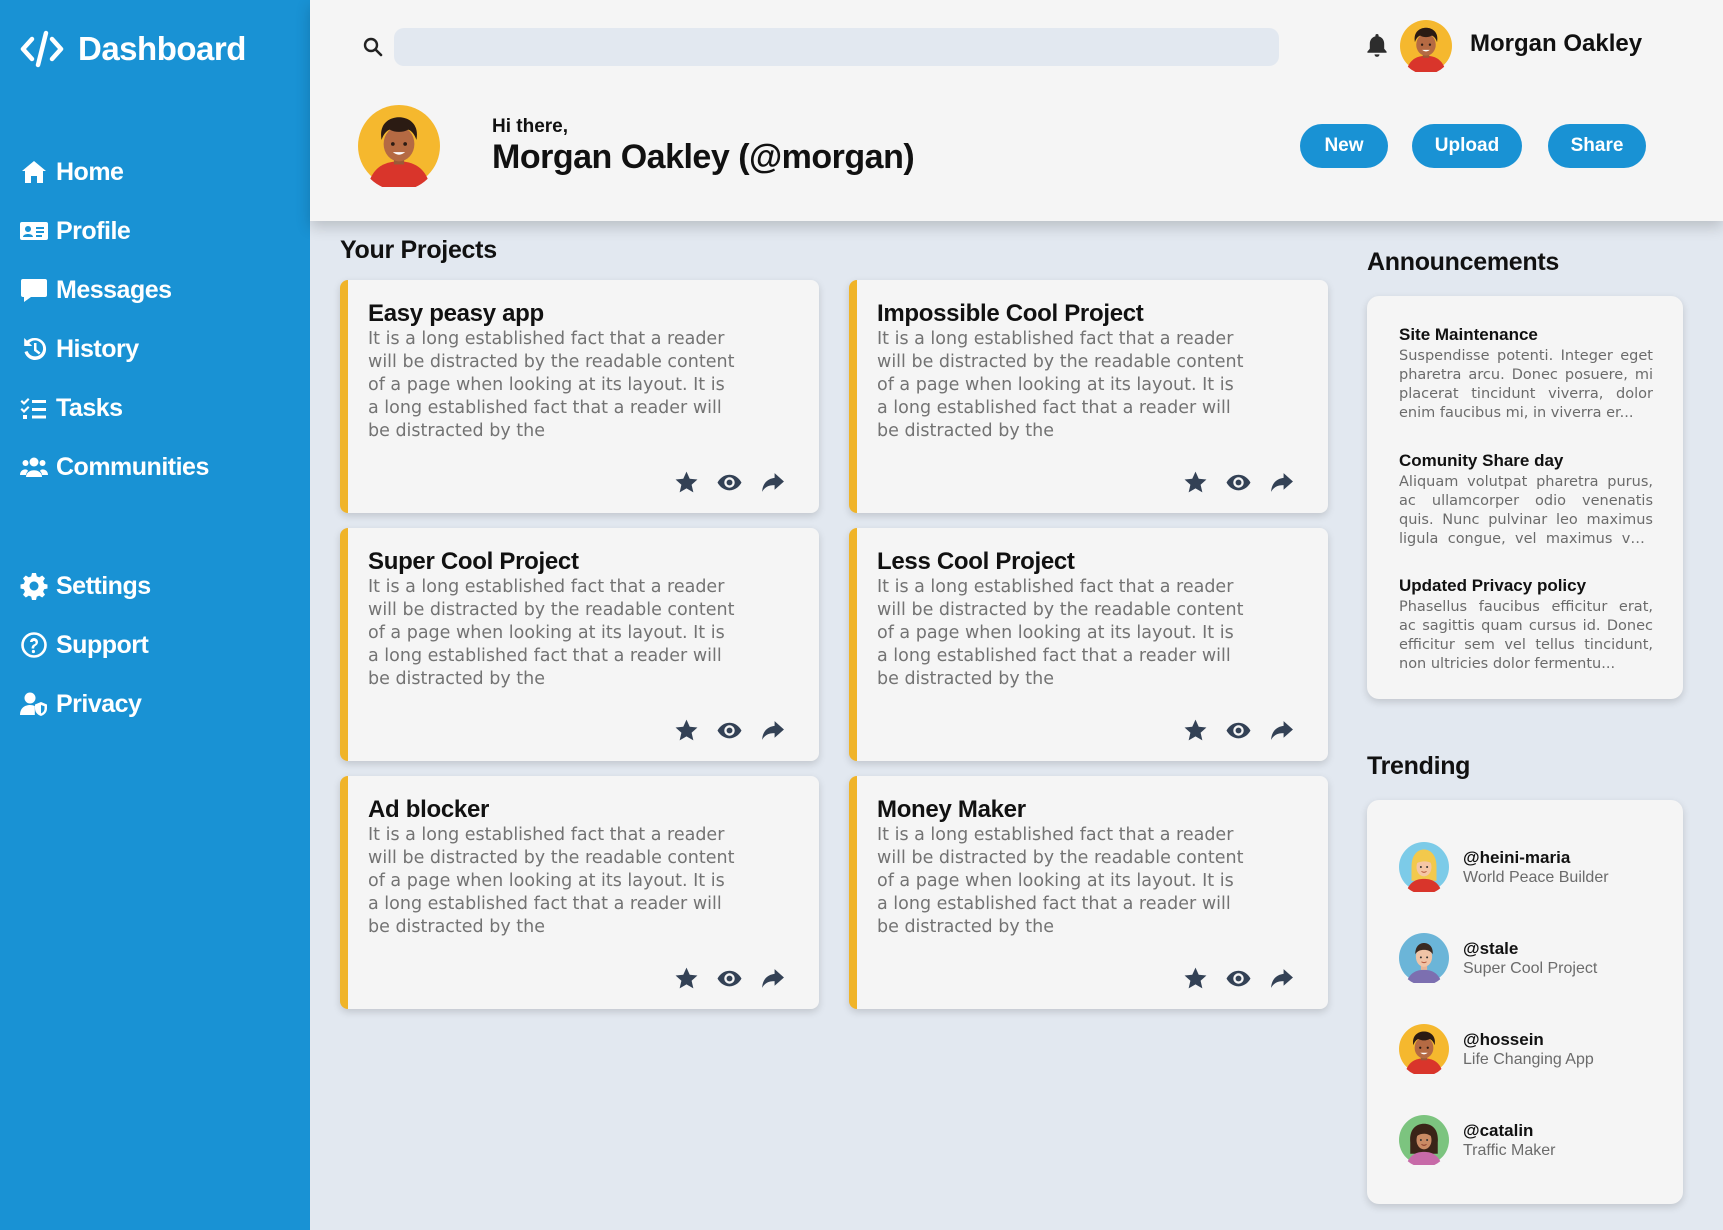  I want to click on trending-item: @heini-maria World Peace Builder, so click(1504, 867).